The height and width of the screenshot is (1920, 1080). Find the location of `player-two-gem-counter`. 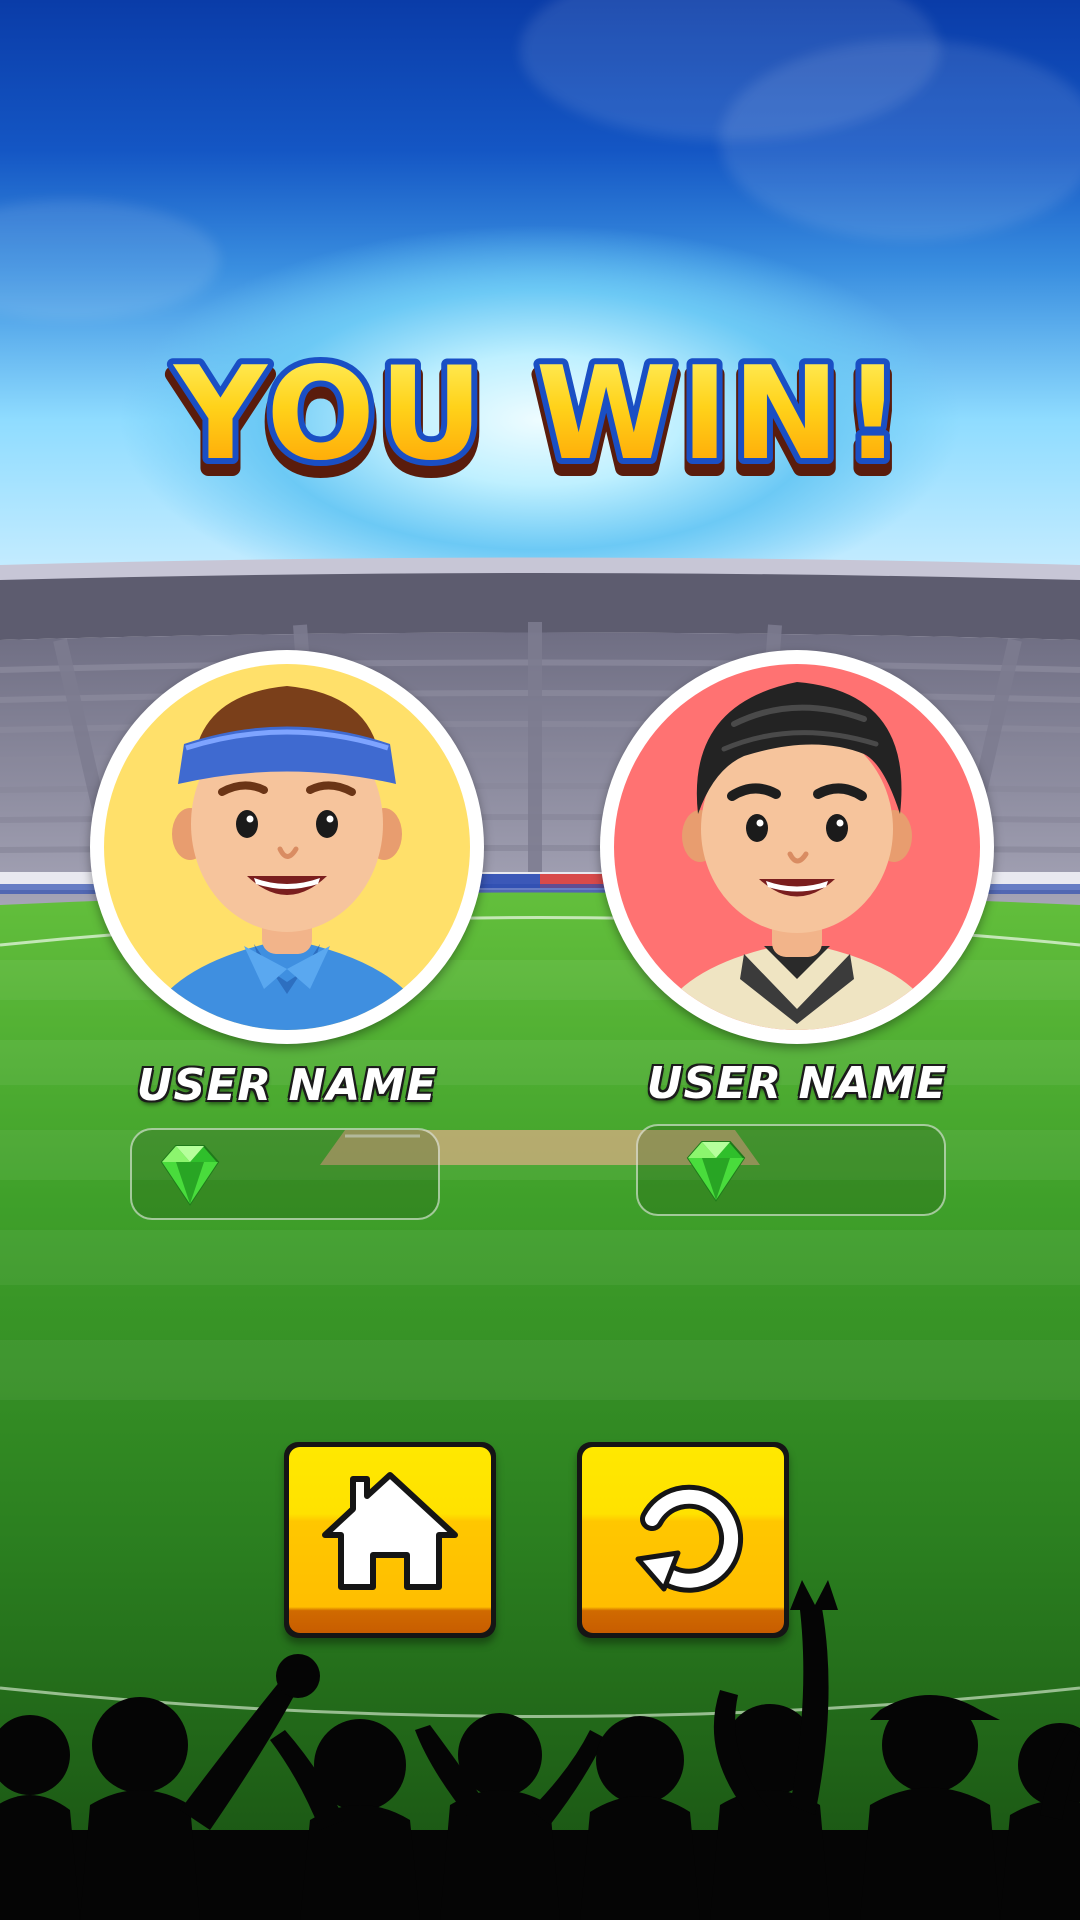

player-two-gem-counter is located at coordinates (791, 1170).